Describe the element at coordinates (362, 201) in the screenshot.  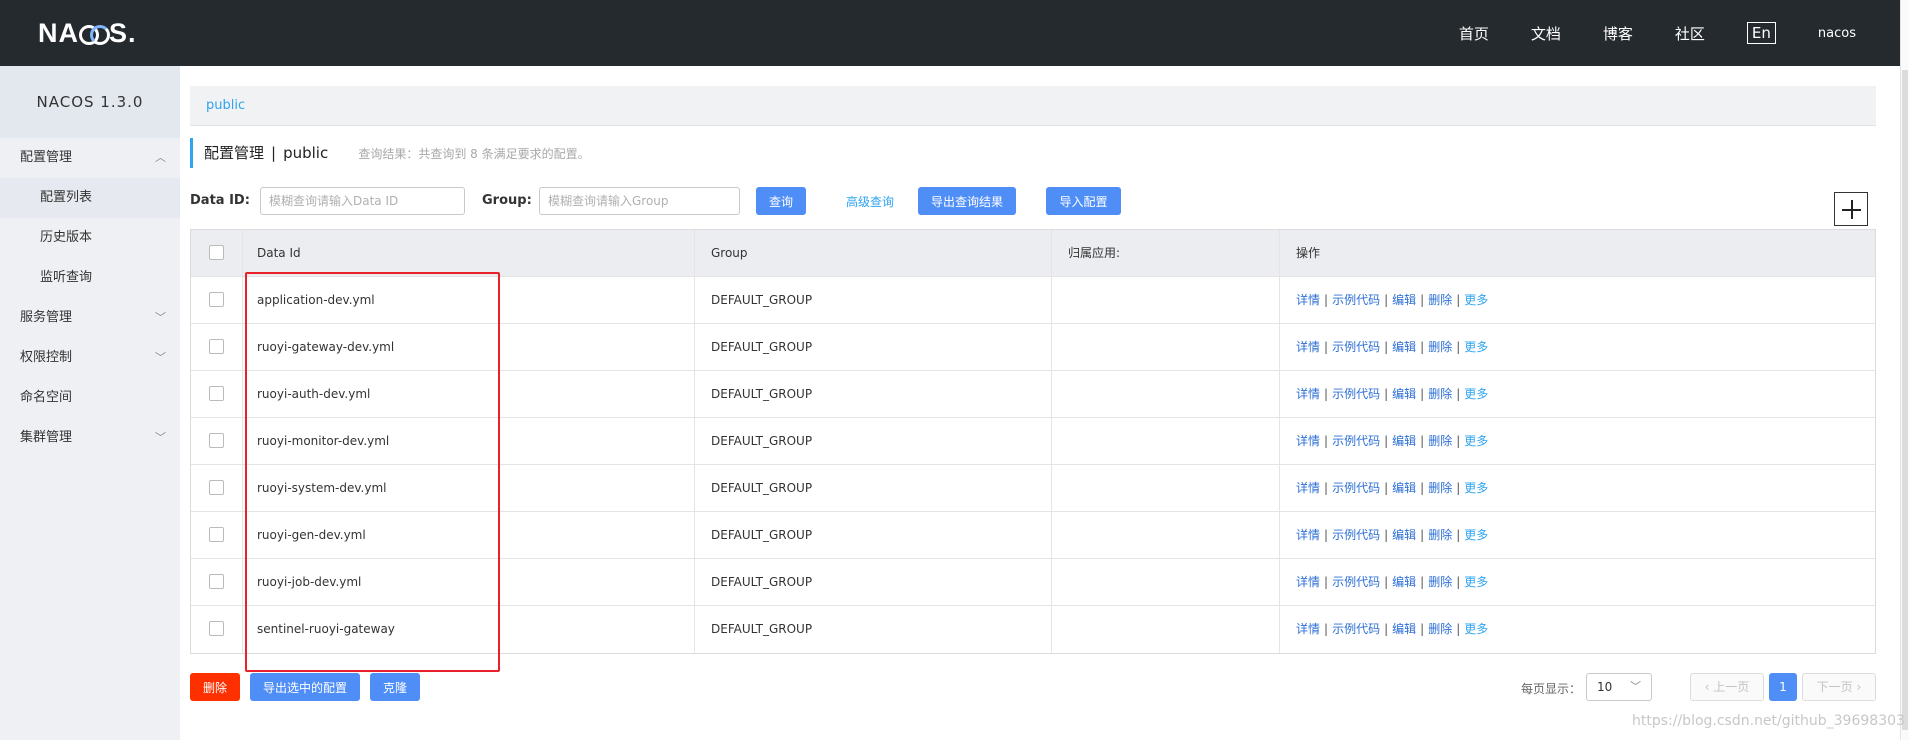
I see `data-id-input` at that location.